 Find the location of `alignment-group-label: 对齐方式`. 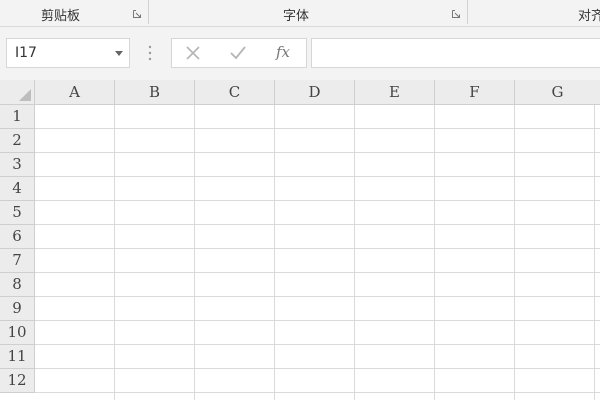

alignment-group-label: 对齐方式 is located at coordinates (589, 16).